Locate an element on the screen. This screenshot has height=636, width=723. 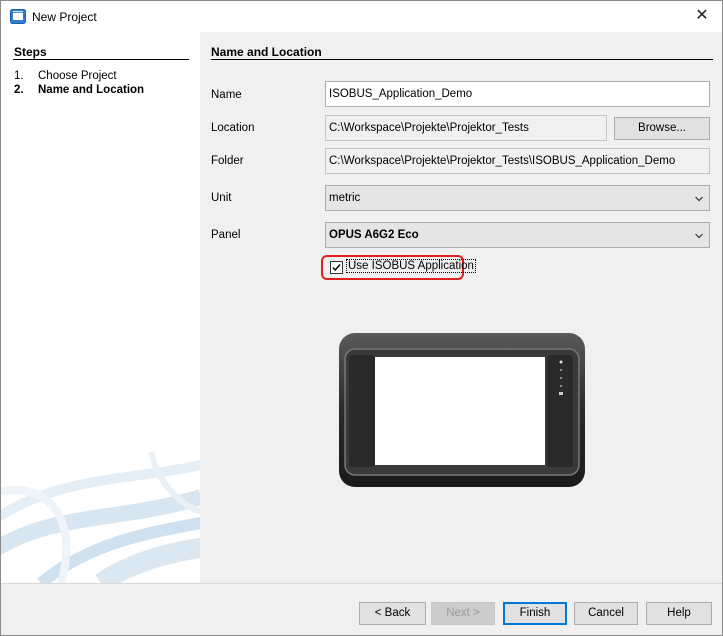
close-icon: ✕ is located at coordinates (702, 16).